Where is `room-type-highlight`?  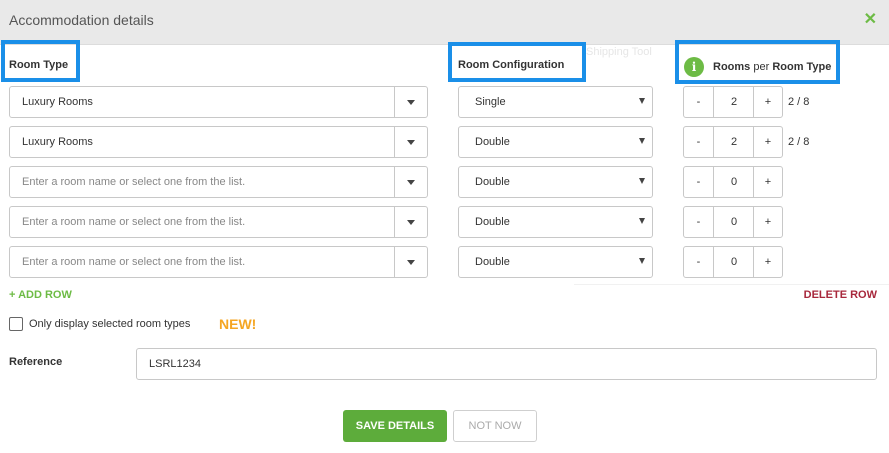
room-type-highlight is located at coordinates (40, 61).